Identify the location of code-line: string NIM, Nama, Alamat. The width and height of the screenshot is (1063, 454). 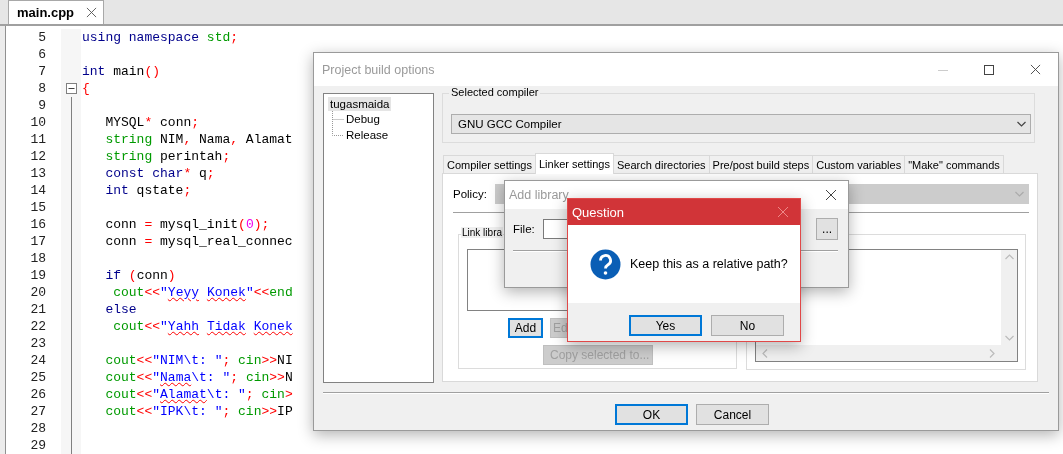
(198, 139).